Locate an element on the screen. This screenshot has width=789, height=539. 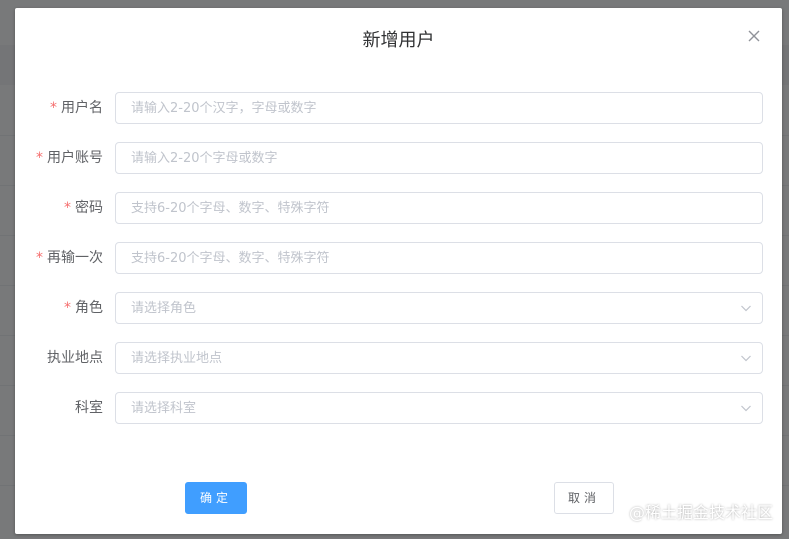
form-item-role: * 角色 is located at coordinates (398, 308).